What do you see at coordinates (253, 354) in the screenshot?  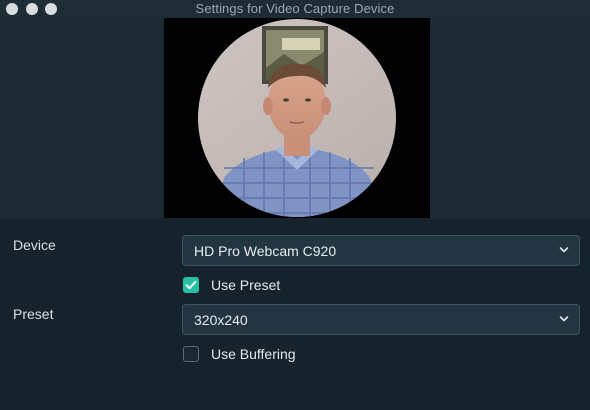 I see `use-buffering-label: Use Buffering` at bounding box center [253, 354].